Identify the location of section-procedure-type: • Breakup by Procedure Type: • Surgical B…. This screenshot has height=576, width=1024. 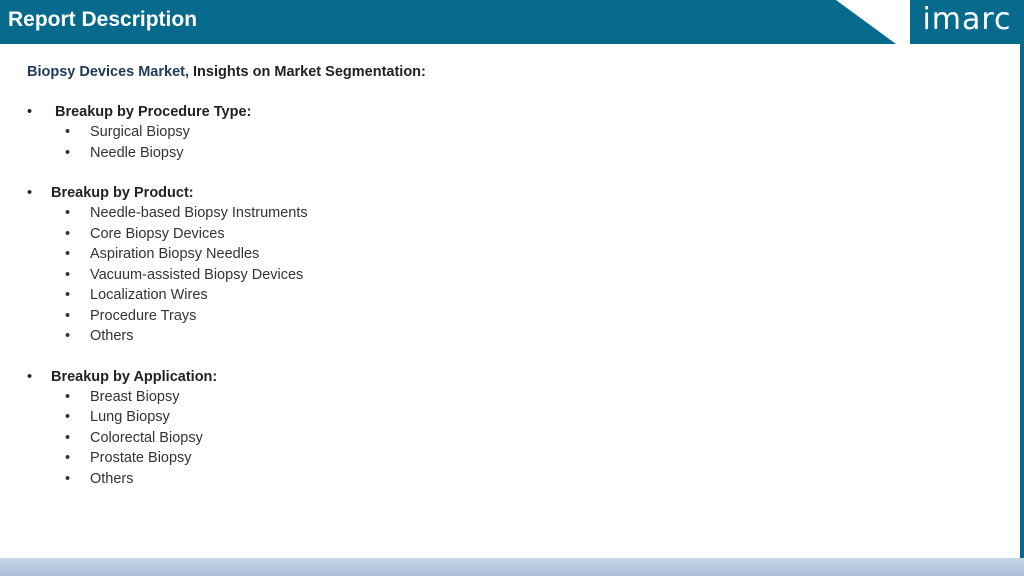
(477, 132).